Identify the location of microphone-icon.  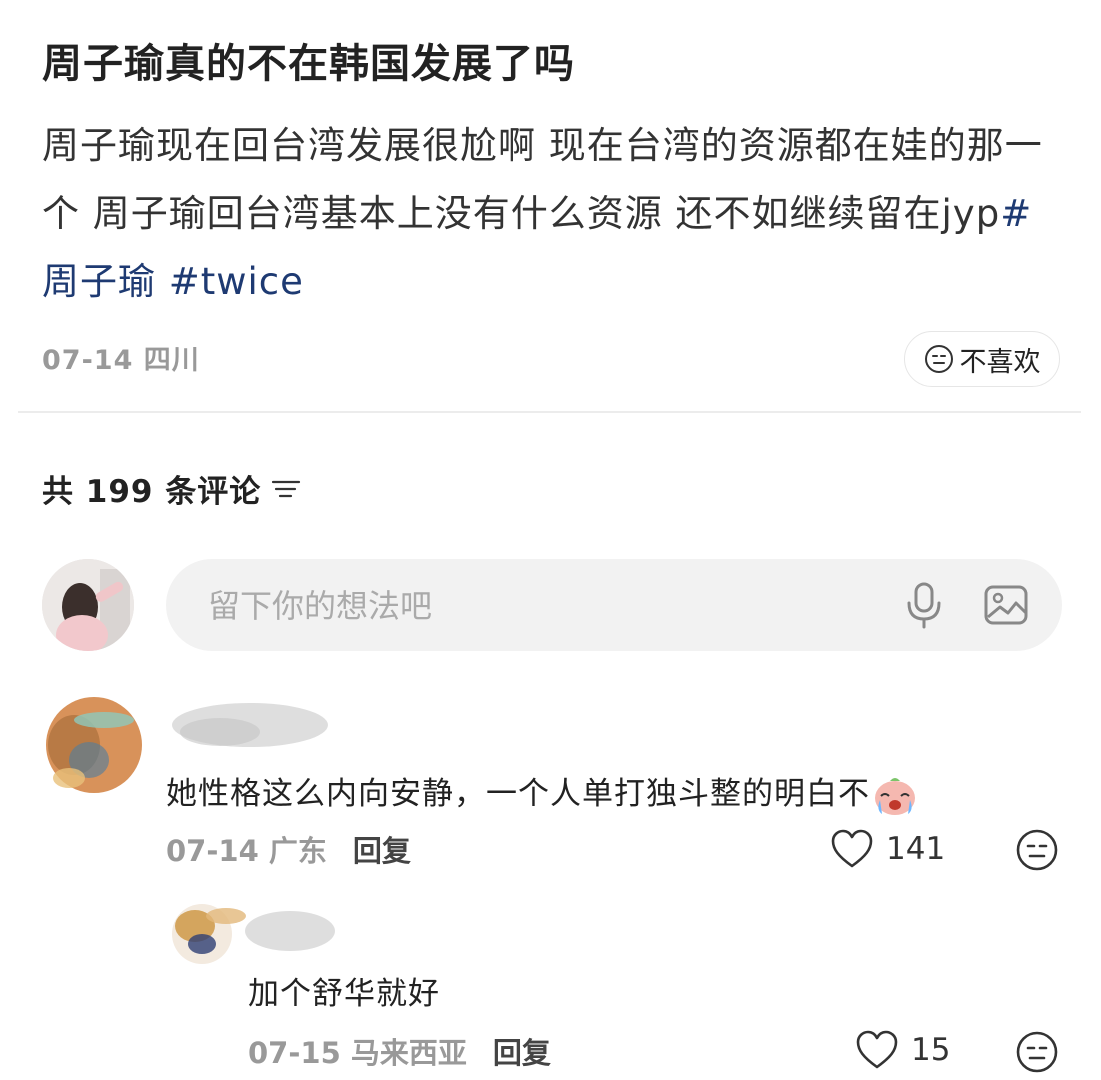
(924, 605).